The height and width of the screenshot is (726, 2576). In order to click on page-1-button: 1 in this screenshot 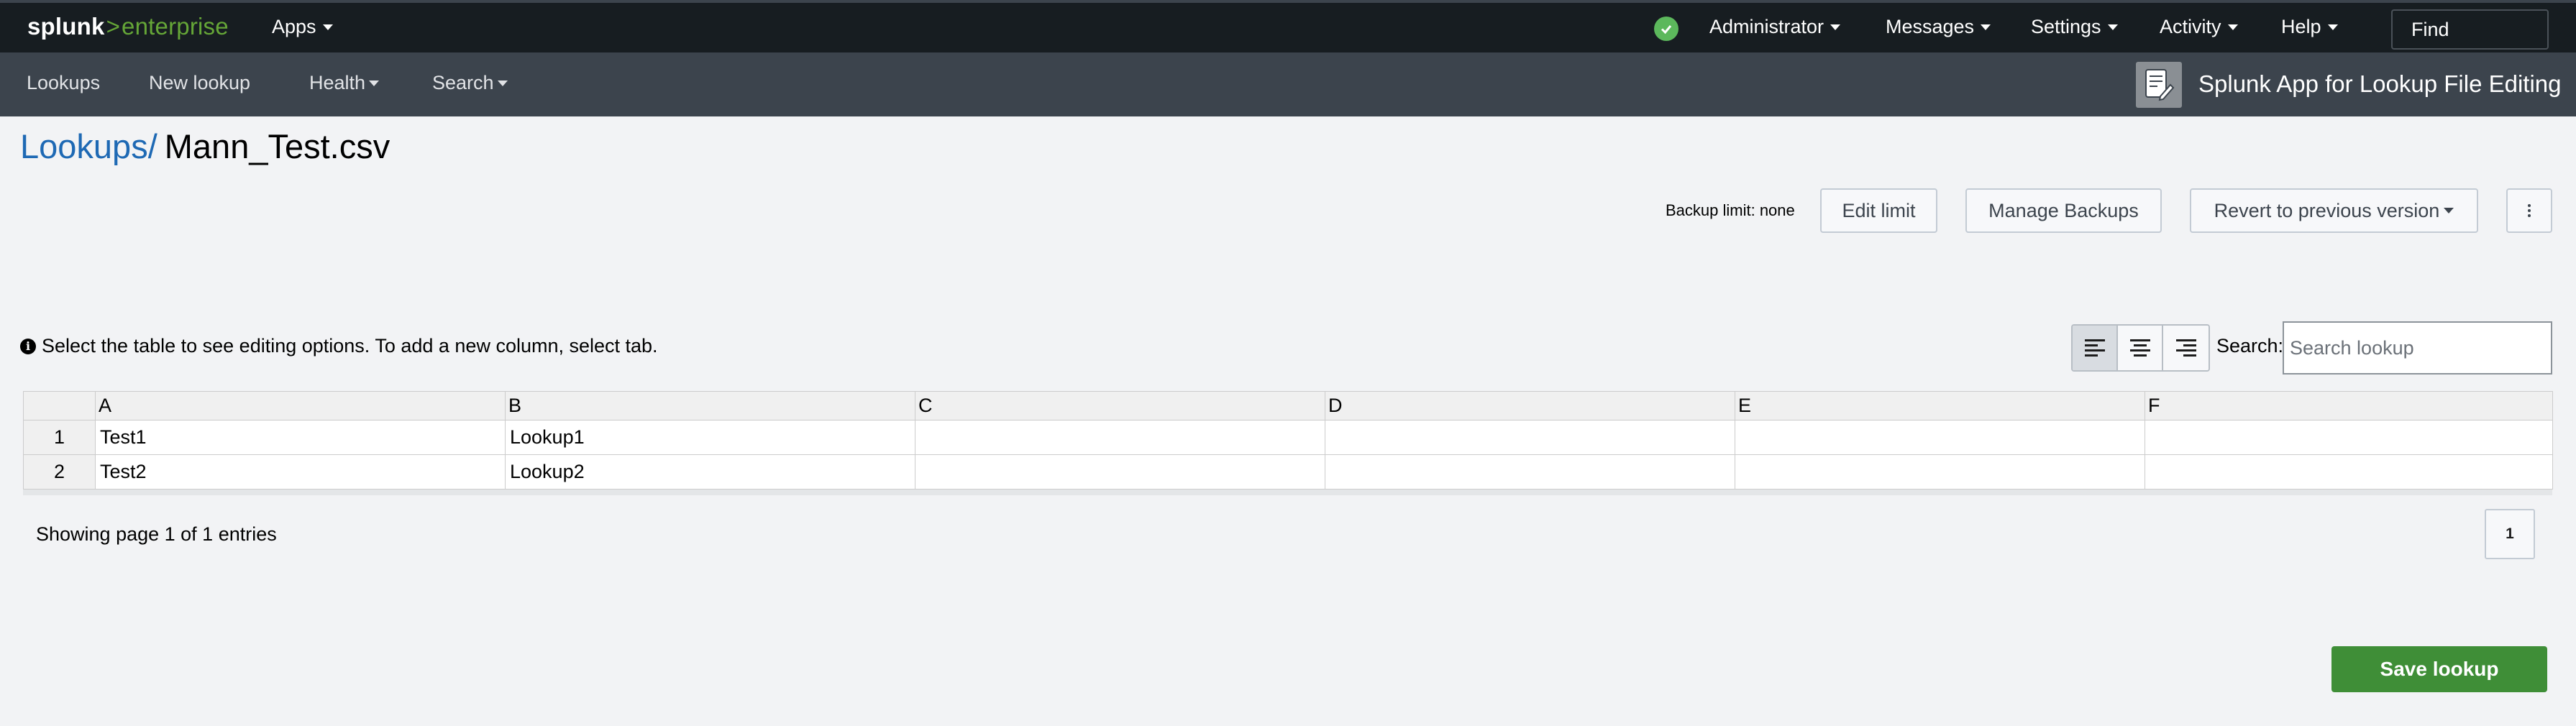, I will do `click(2510, 534)`.